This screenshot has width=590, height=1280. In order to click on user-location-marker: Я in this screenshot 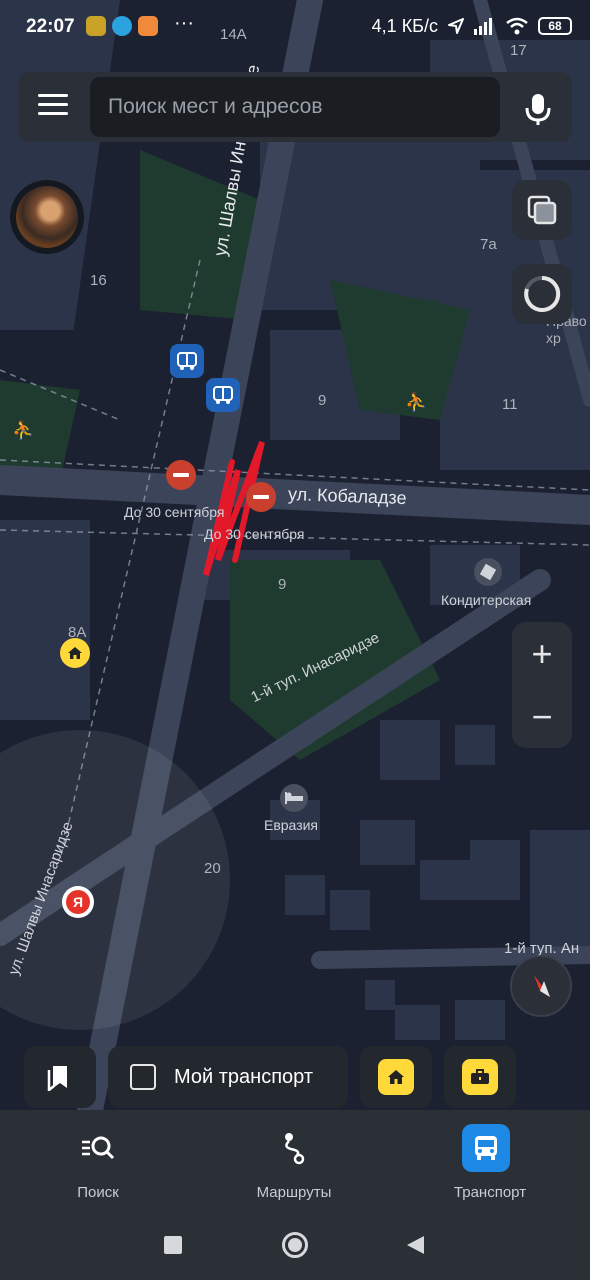, I will do `click(78, 902)`.